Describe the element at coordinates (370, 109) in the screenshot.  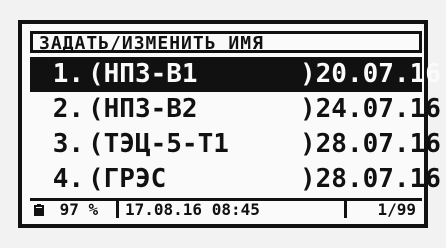
I see `item-date: )24.07.16` at that location.